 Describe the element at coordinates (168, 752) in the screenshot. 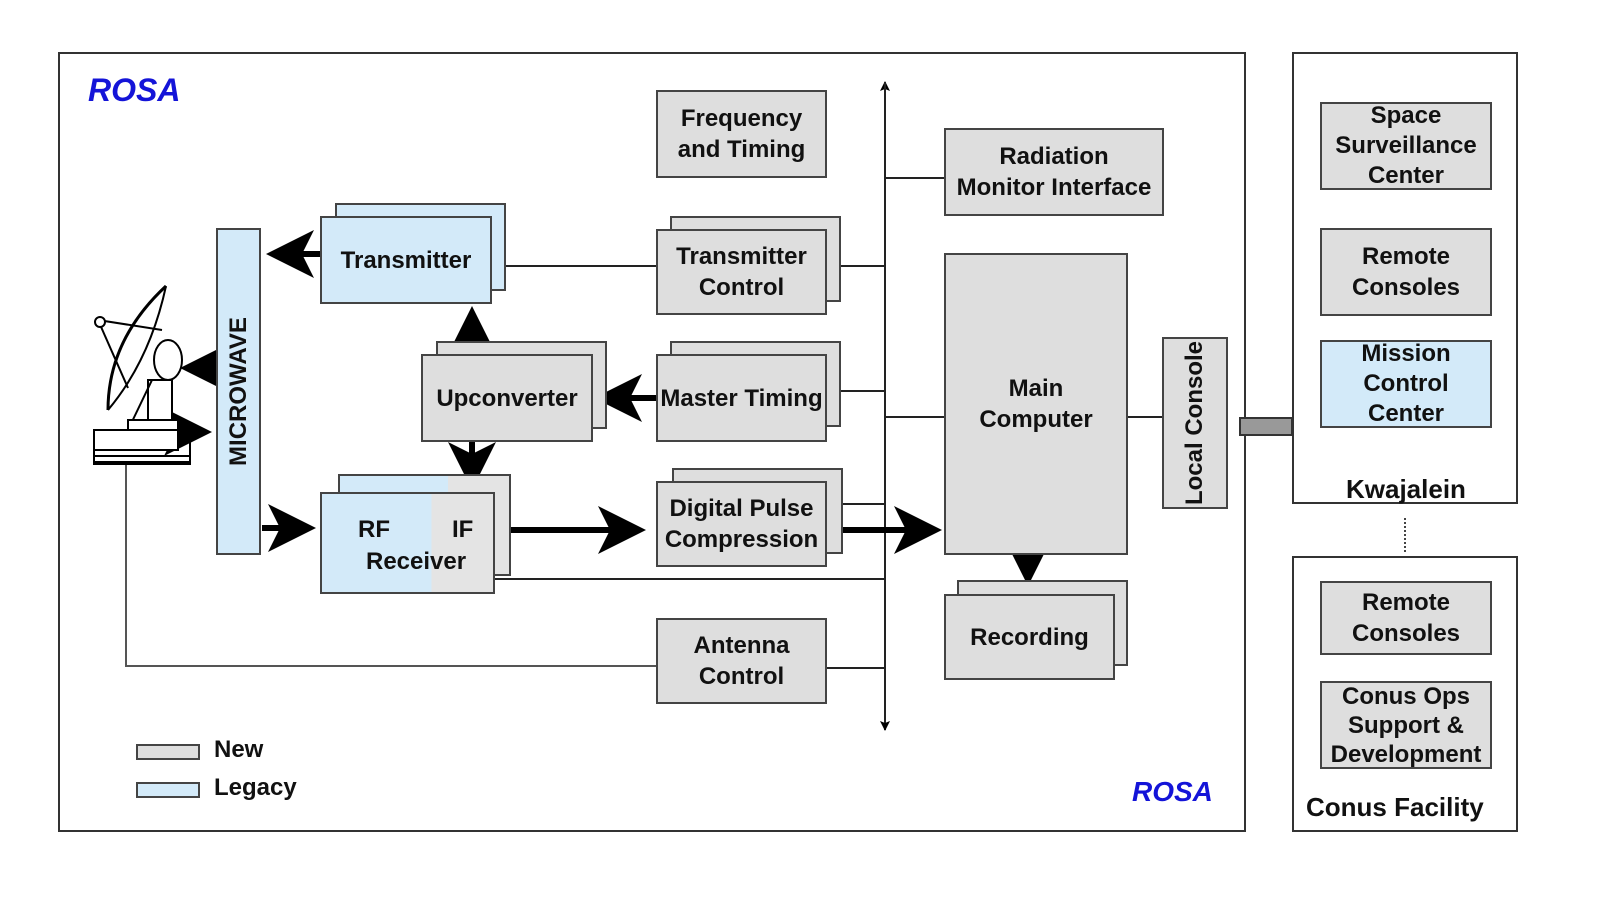

I see `legend-swatch-new` at that location.